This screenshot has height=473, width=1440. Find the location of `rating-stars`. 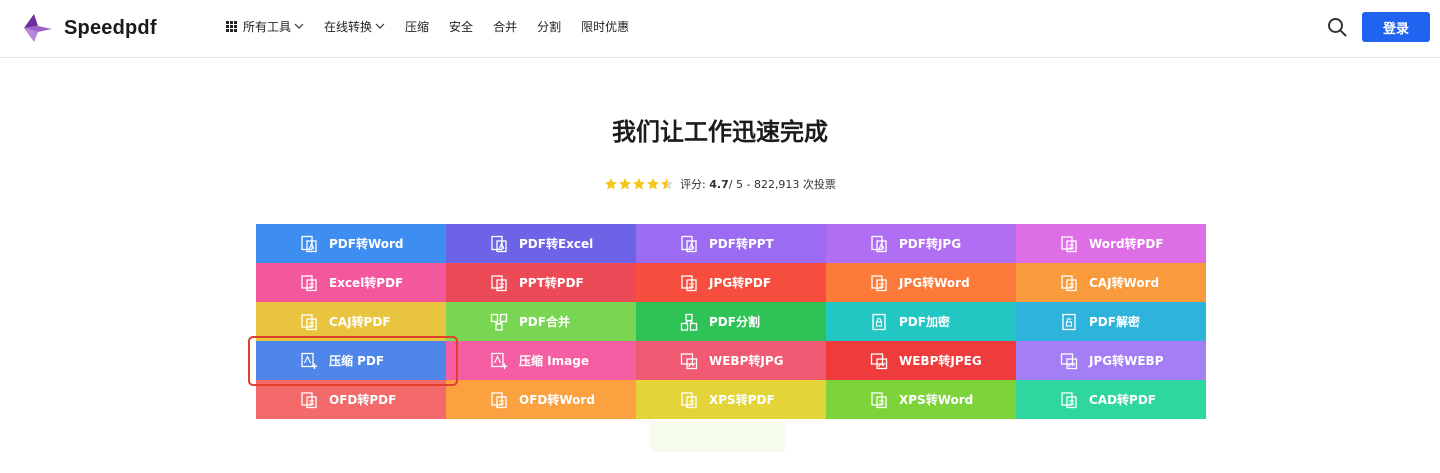

rating-stars is located at coordinates (639, 184).